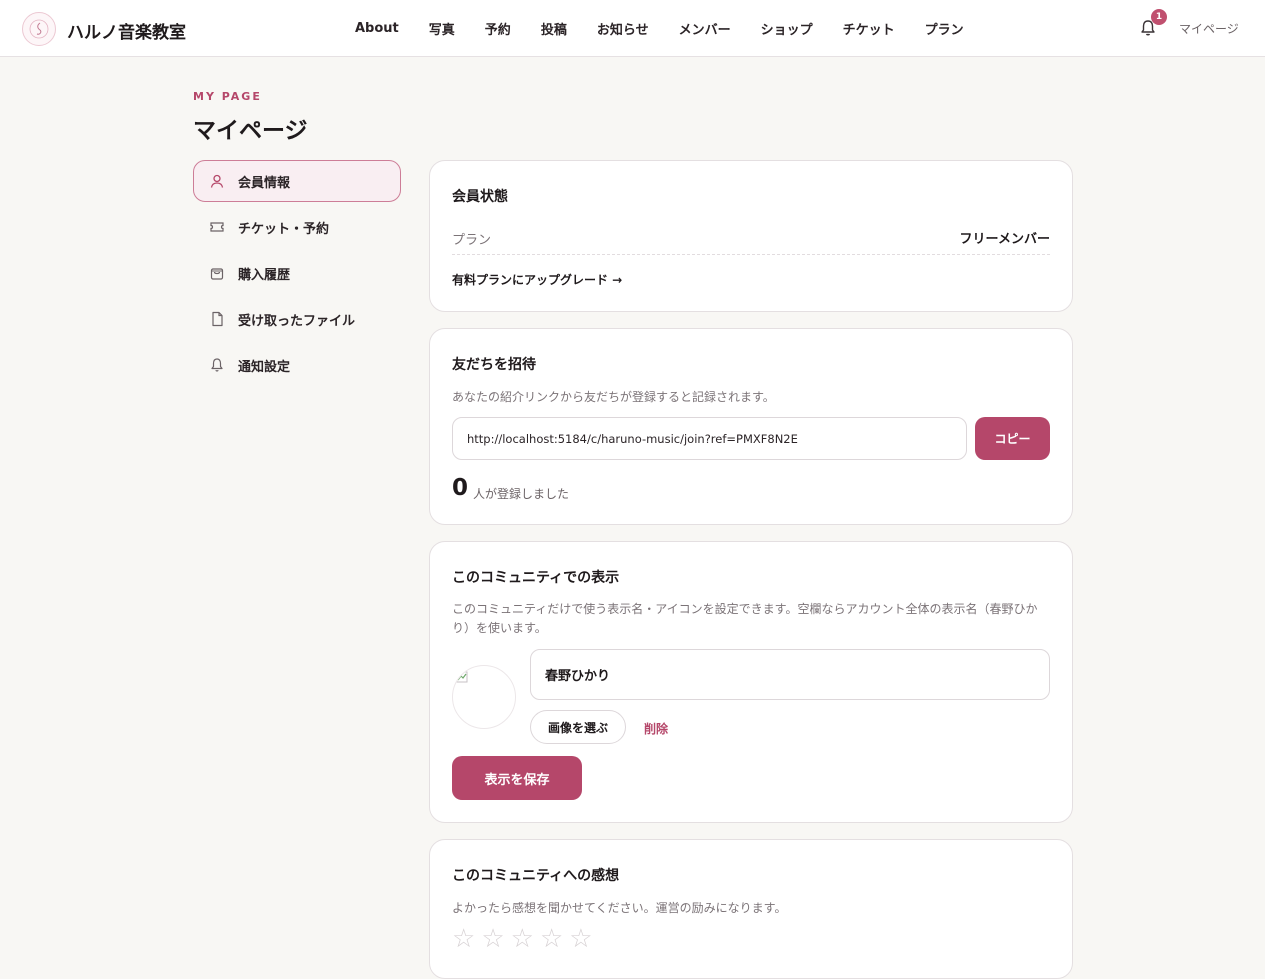 This screenshot has width=1265, height=979. Describe the element at coordinates (217, 365) in the screenshot. I see `bell-icon` at that location.